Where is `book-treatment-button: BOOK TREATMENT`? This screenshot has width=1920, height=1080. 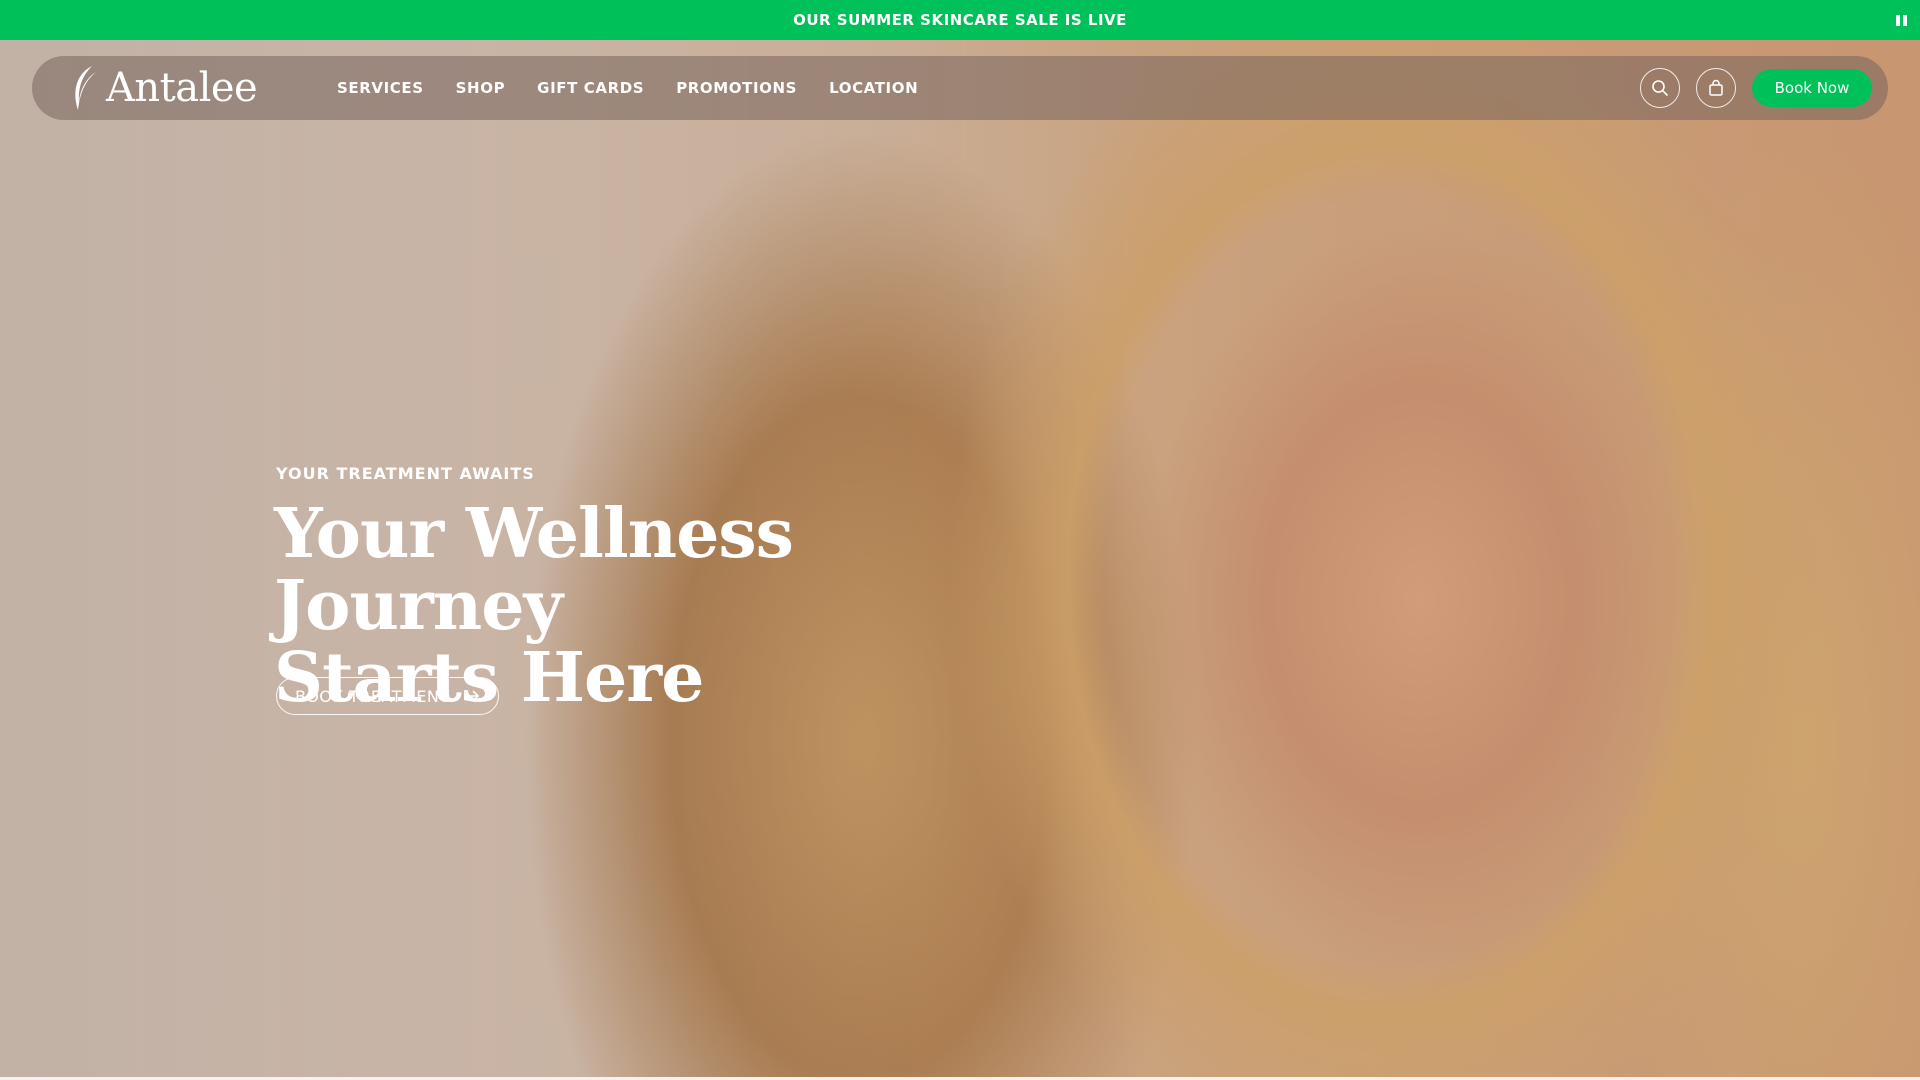
book-treatment-button: BOOK TREATMENT is located at coordinates (387, 696).